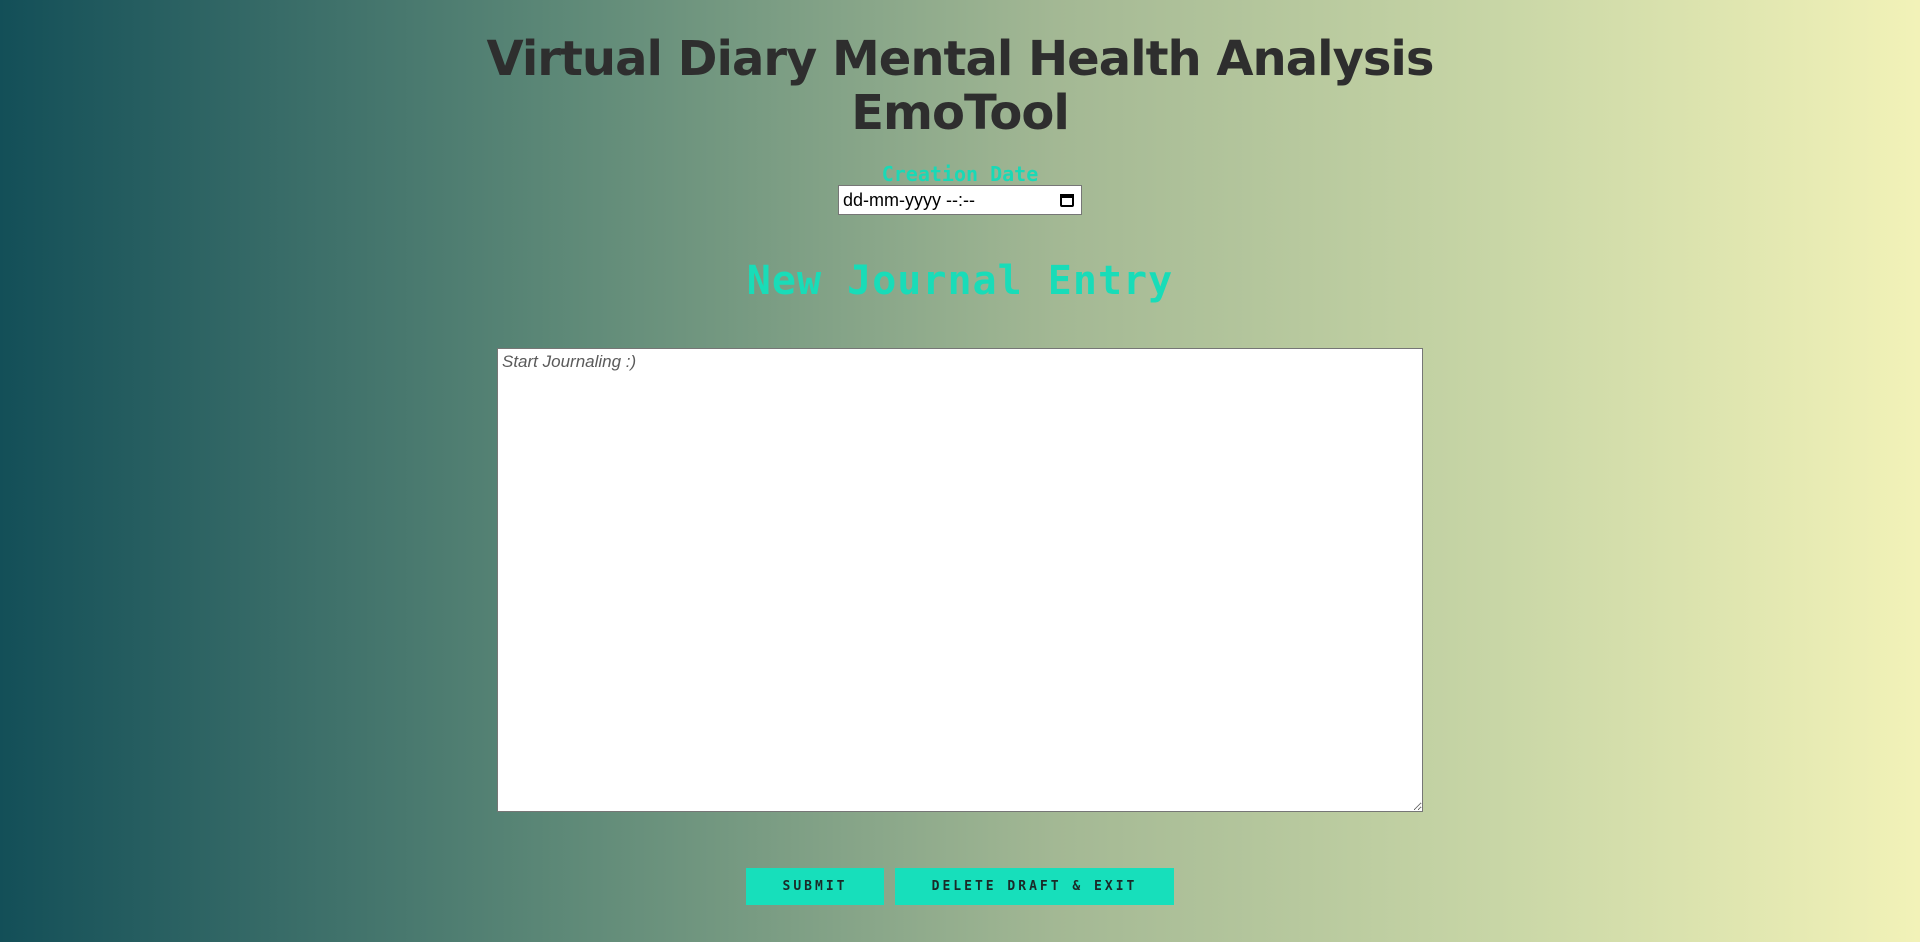 This screenshot has height=942, width=1920. I want to click on submit-button: SUBMIT, so click(815, 886).